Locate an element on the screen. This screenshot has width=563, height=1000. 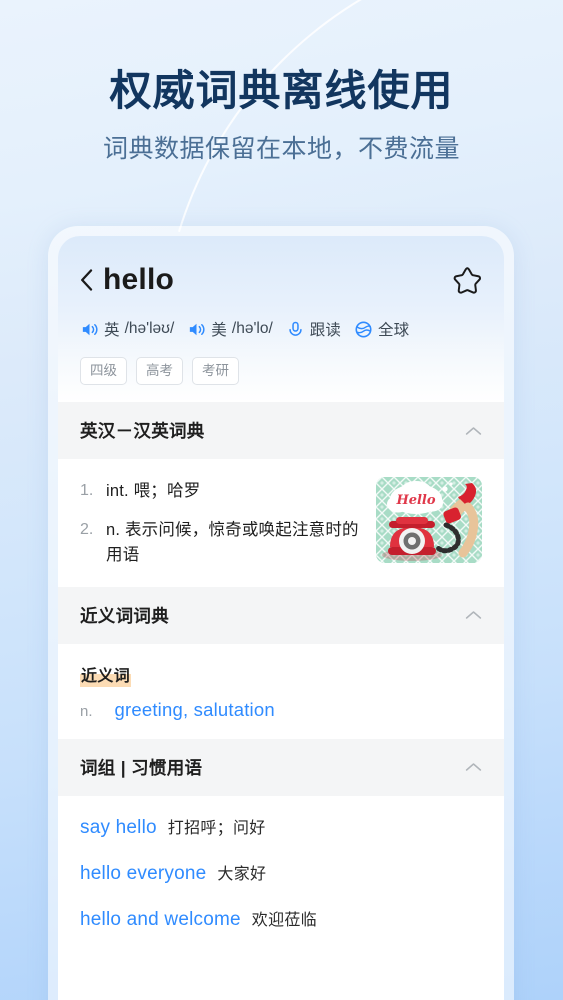
exam-tag-row: 四级 高考 考研 is located at coordinates (281, 379).